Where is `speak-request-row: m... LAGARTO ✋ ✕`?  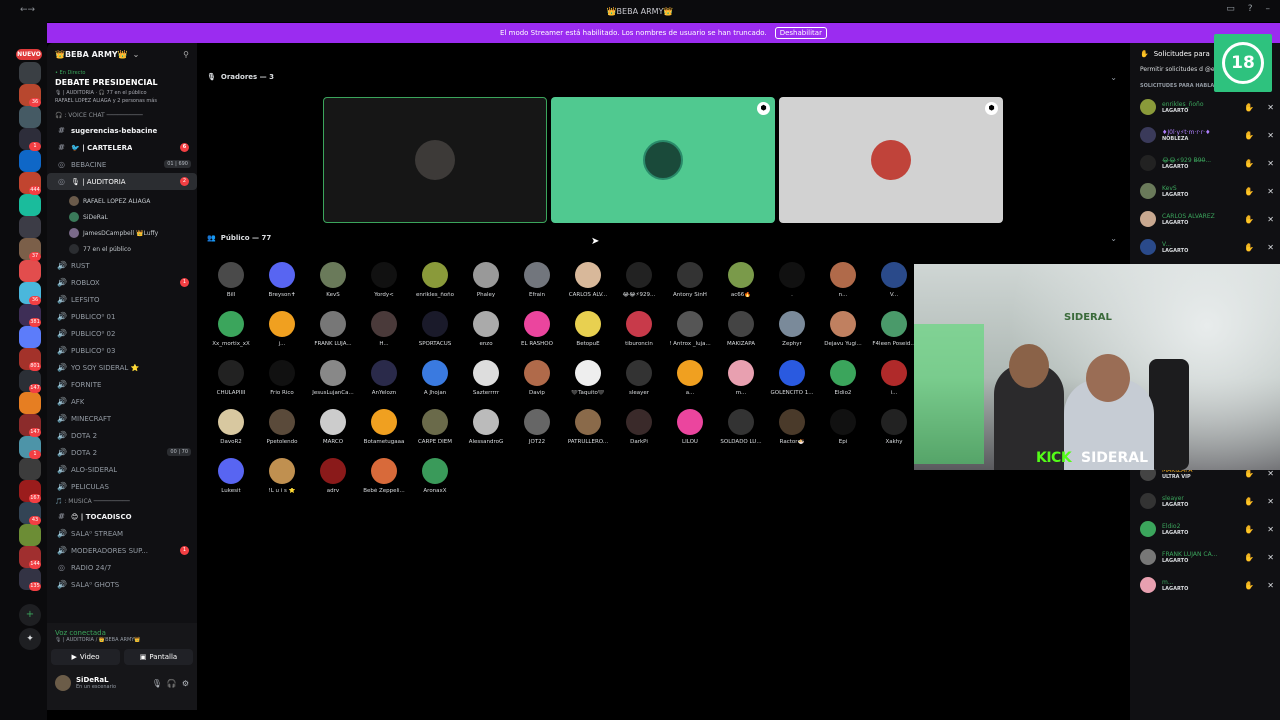
speak-request-row: m... LAGARTO ✋ ✕ is located at coordinates (1205, 585).